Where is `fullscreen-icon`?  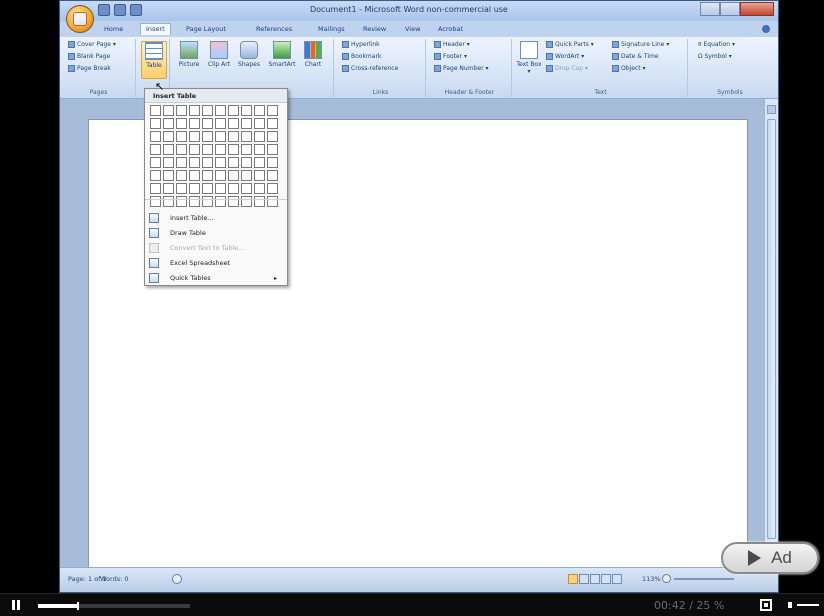 fullscreen-icon is located at coordinates (766, 605).